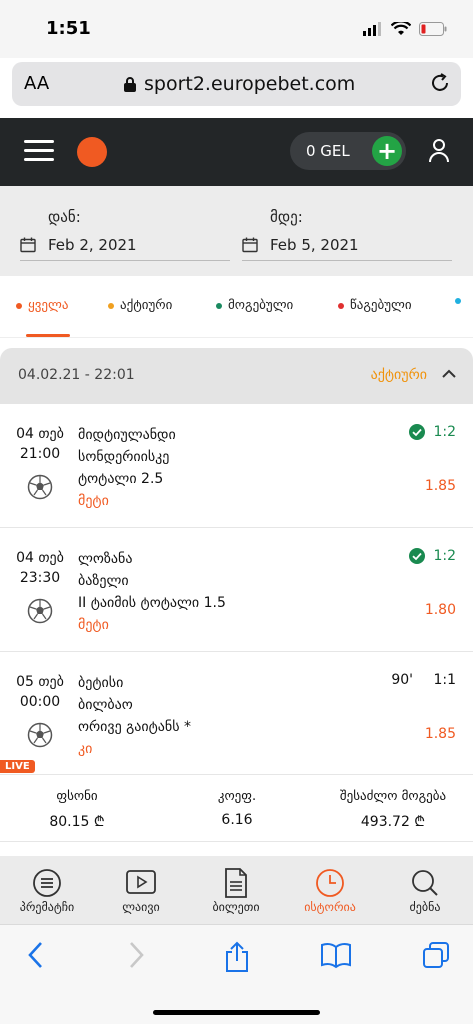 The width and height of the screenshot is (473, 1024). What do you see at coordinates (40, 578) in the screenshot?
I see `event-time: 23:30` at bounding box center [40, 578].